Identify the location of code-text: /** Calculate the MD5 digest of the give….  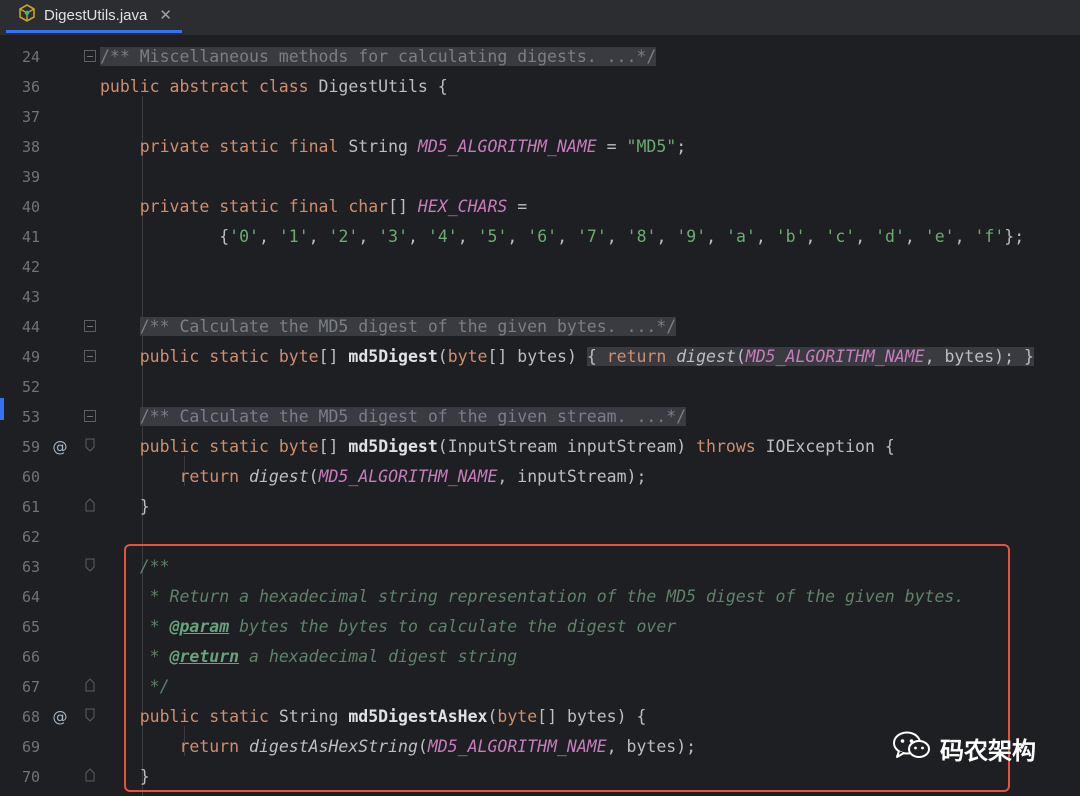
(393, 417).